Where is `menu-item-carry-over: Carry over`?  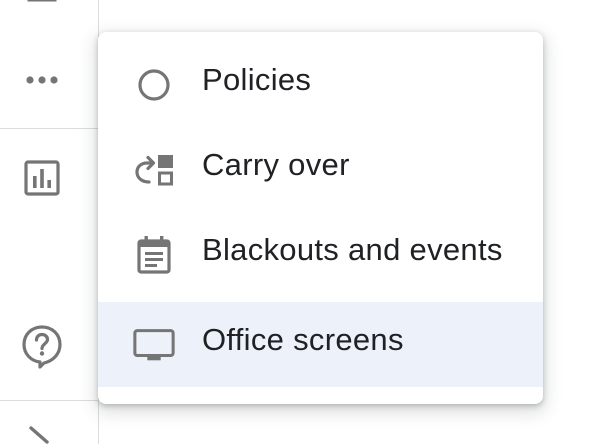 menu-item-carry-over: Carry over is located at coordinates (320, 169).